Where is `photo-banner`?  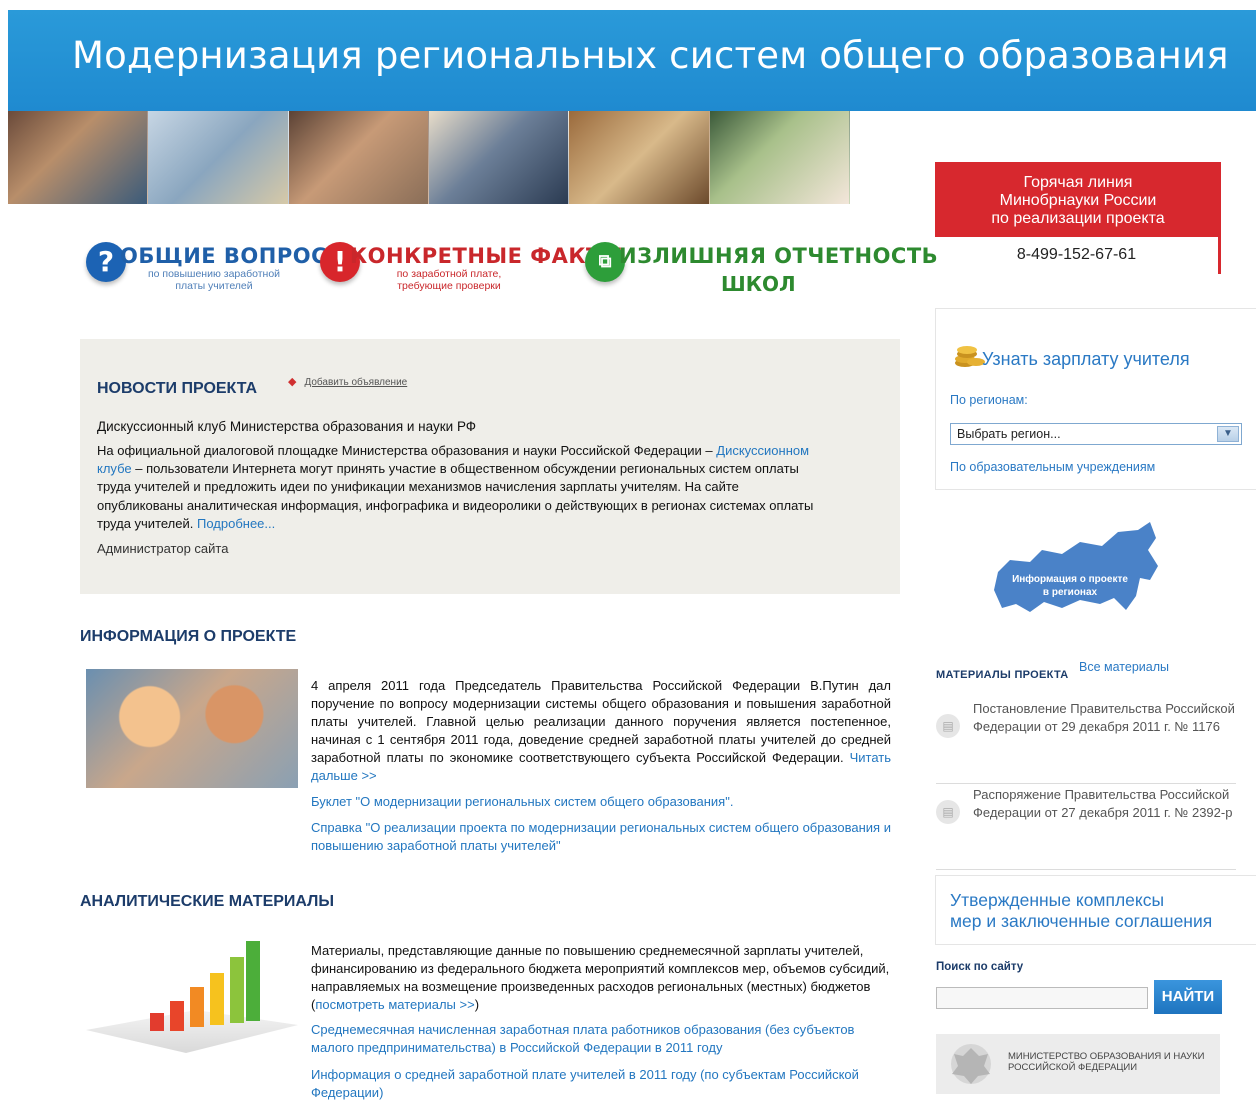
photo-banner is located at coordinates (429, 157).